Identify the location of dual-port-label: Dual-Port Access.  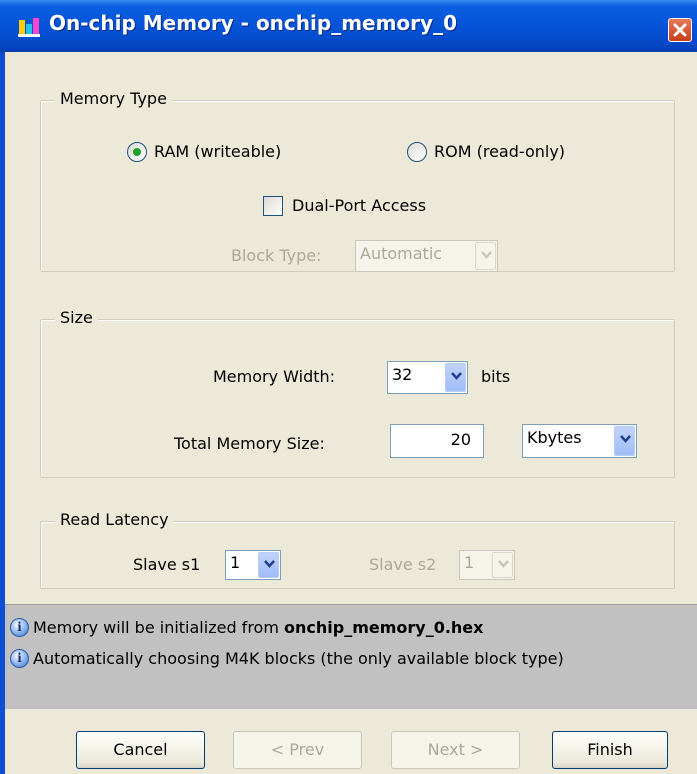
(359, 205).